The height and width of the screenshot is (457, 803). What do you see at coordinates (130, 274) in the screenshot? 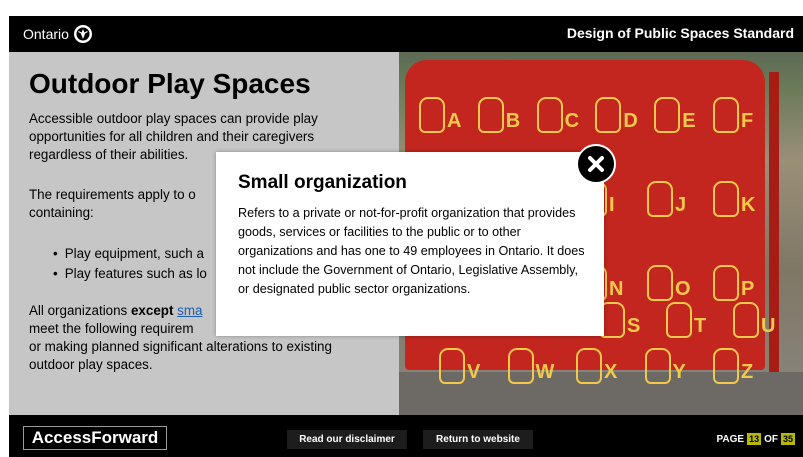
I see `list-item: Play features such as lo` at bounding box center [130, 274].